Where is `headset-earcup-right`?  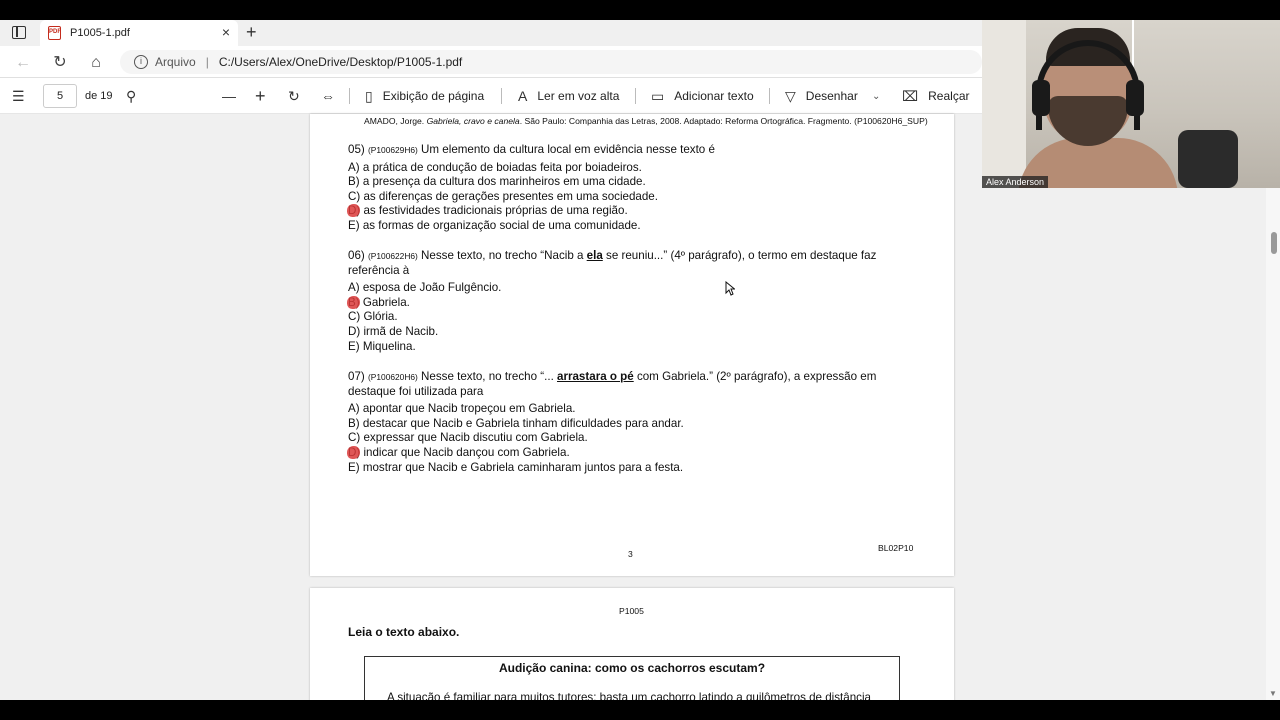 headset-earcup-right is located at coordinates (1135, 98).